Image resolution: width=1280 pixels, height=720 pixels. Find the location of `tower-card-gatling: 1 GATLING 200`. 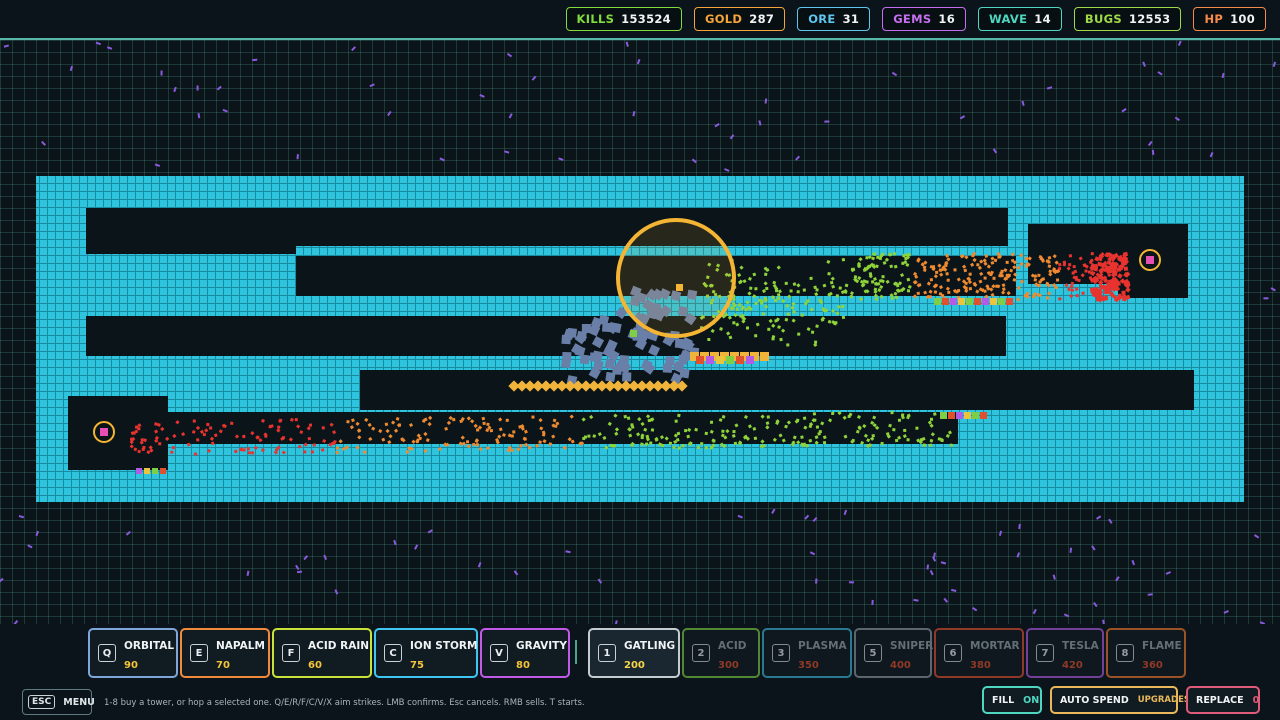

tower-card-gatling: 1 GATLING 200 is located at coordinates (634, 653).